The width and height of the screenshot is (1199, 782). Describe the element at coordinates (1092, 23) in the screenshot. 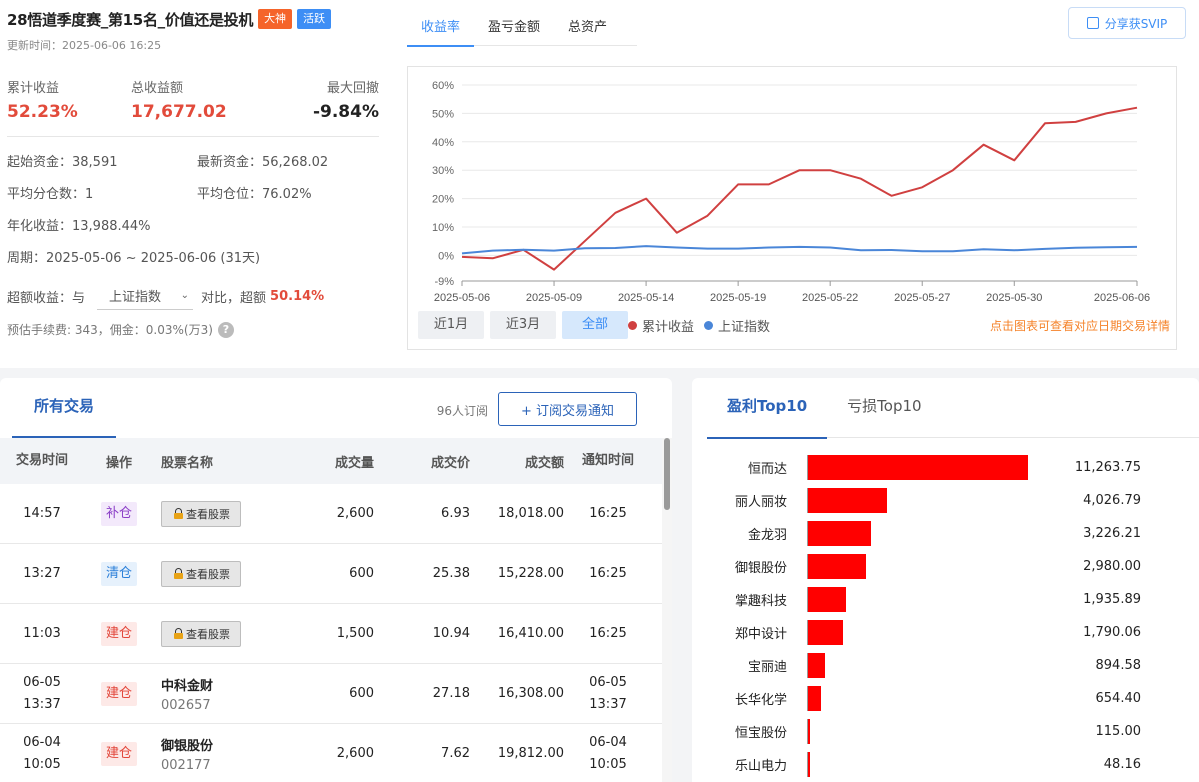

I see `share-icon` at that location.